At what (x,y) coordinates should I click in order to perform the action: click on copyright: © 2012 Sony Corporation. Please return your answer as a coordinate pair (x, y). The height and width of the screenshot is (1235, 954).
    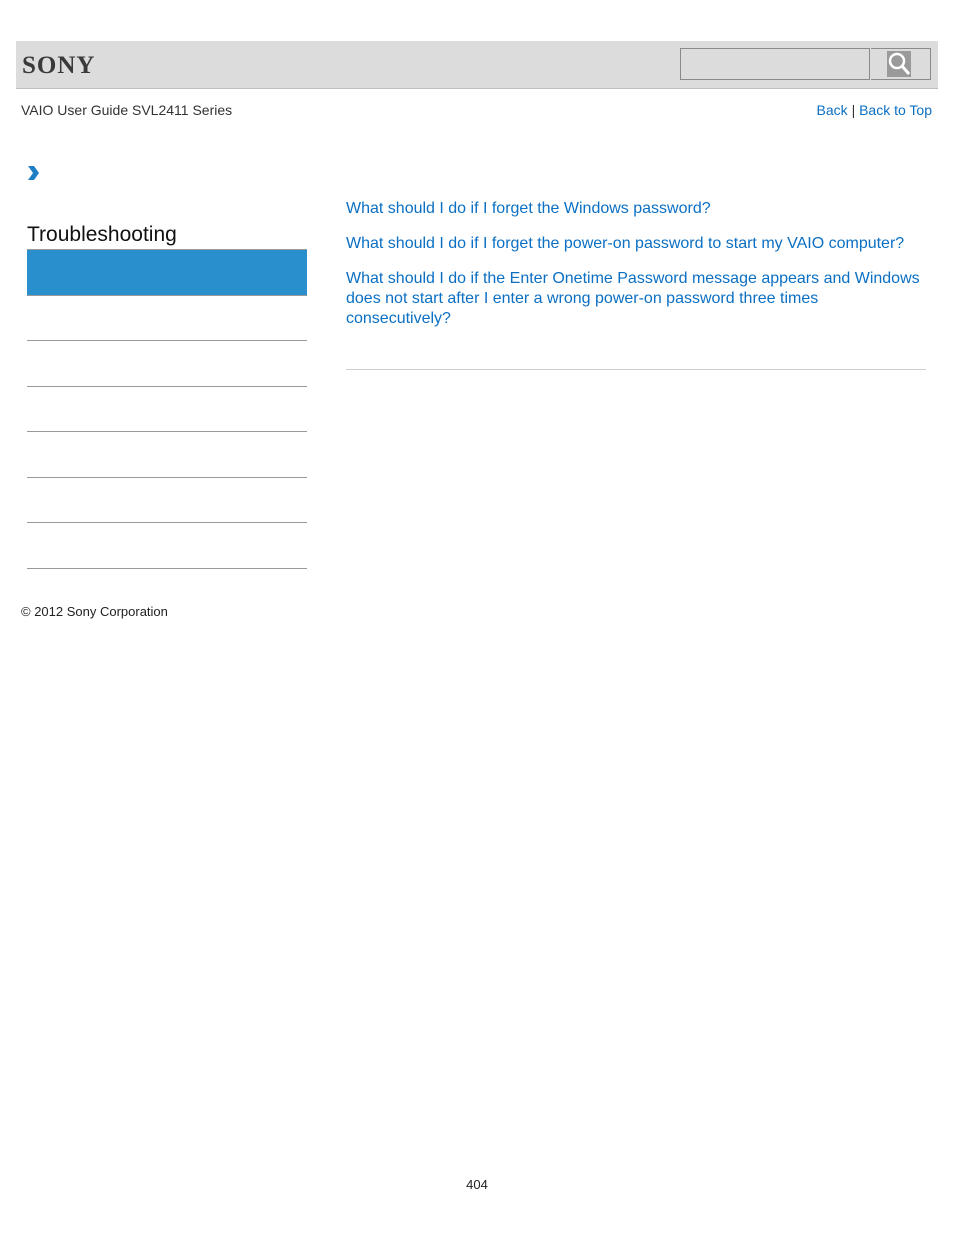
    Looking at the image, I should click on (94, 611).